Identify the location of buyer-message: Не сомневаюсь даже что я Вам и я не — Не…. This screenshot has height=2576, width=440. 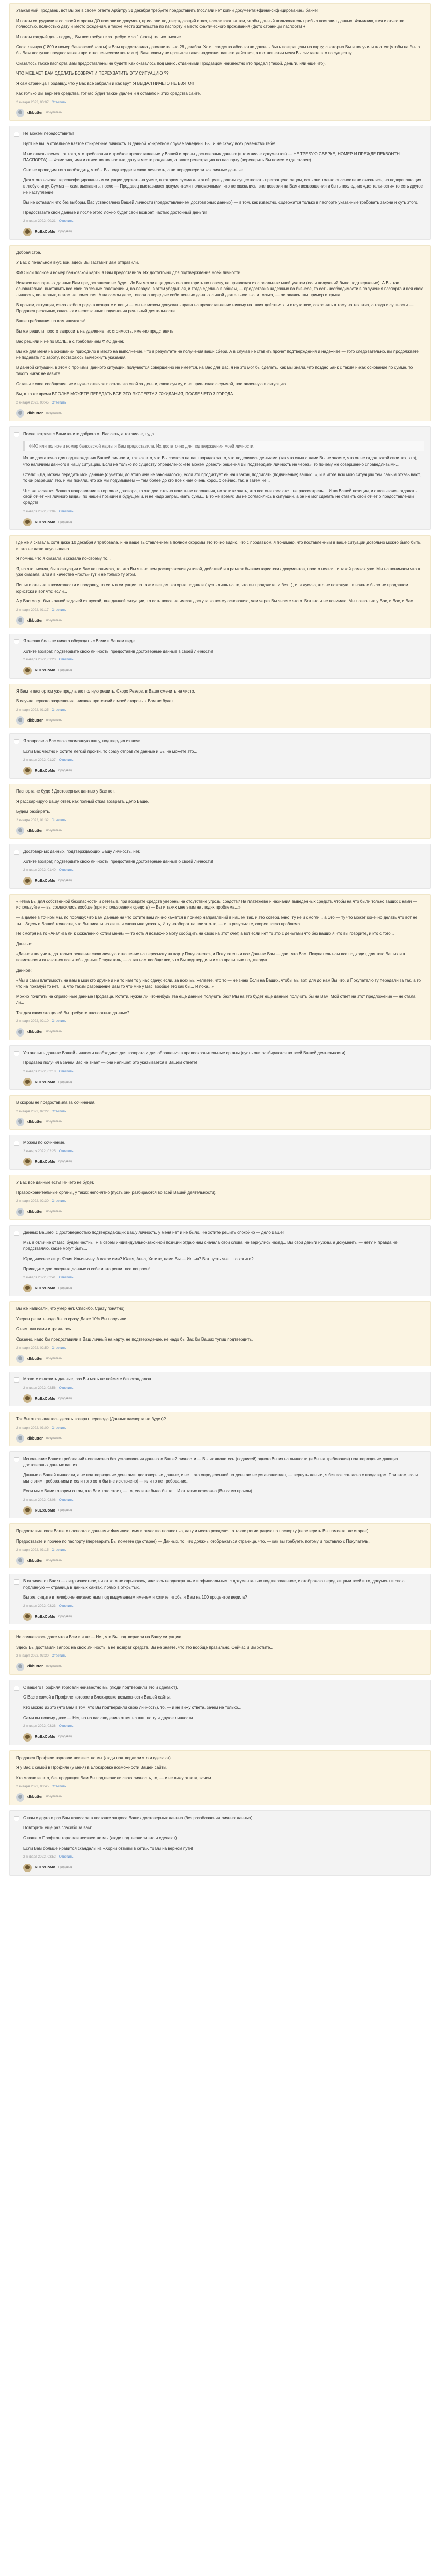
(220, 1652).